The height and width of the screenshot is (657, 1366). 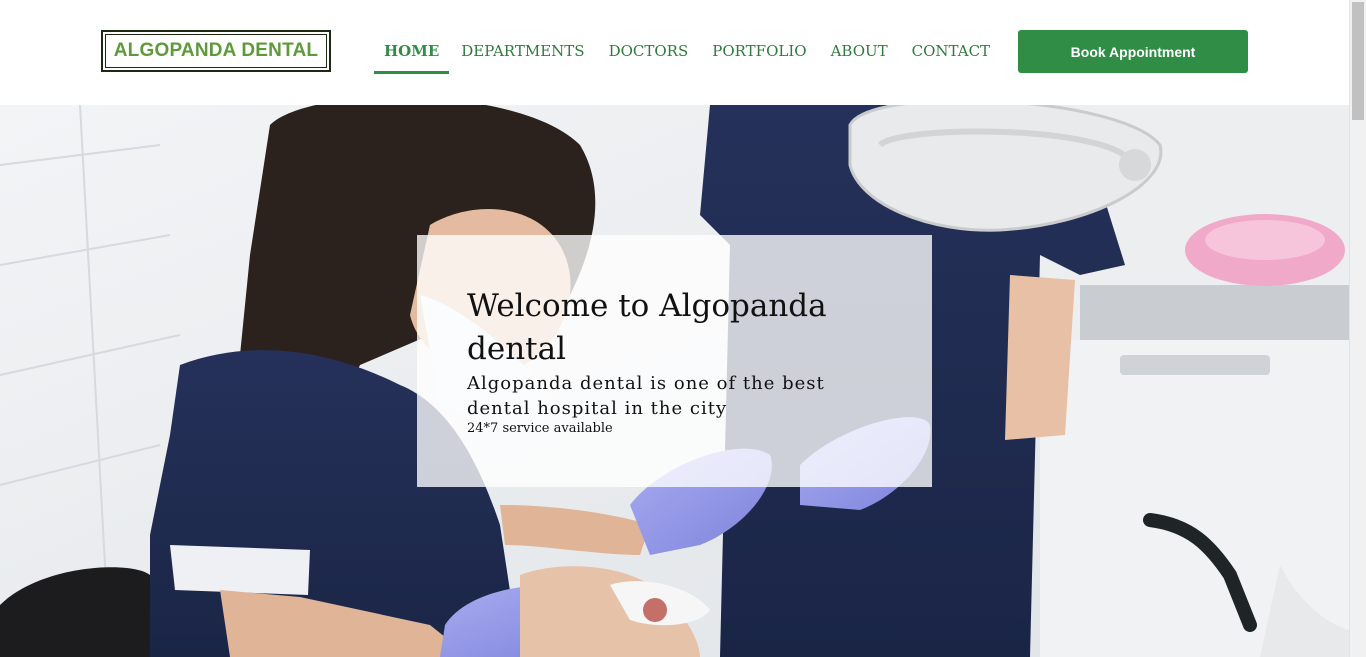 I want to click on nav-item-departments: DEPARTMENTS, so click(x=522, y=52).